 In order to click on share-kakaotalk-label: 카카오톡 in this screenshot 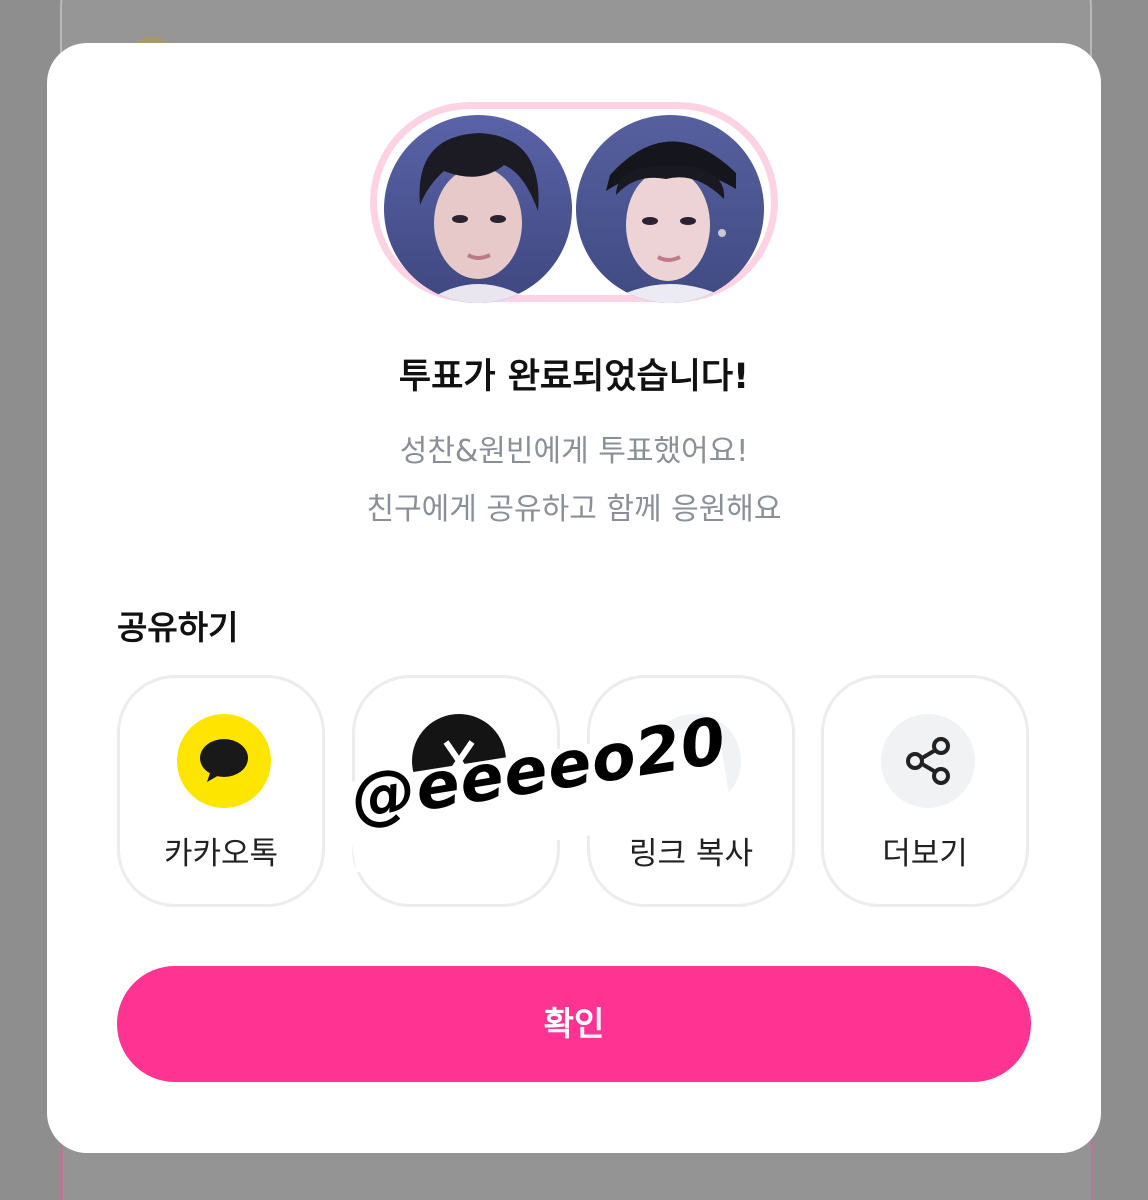, I will do `click(221, 854)`.